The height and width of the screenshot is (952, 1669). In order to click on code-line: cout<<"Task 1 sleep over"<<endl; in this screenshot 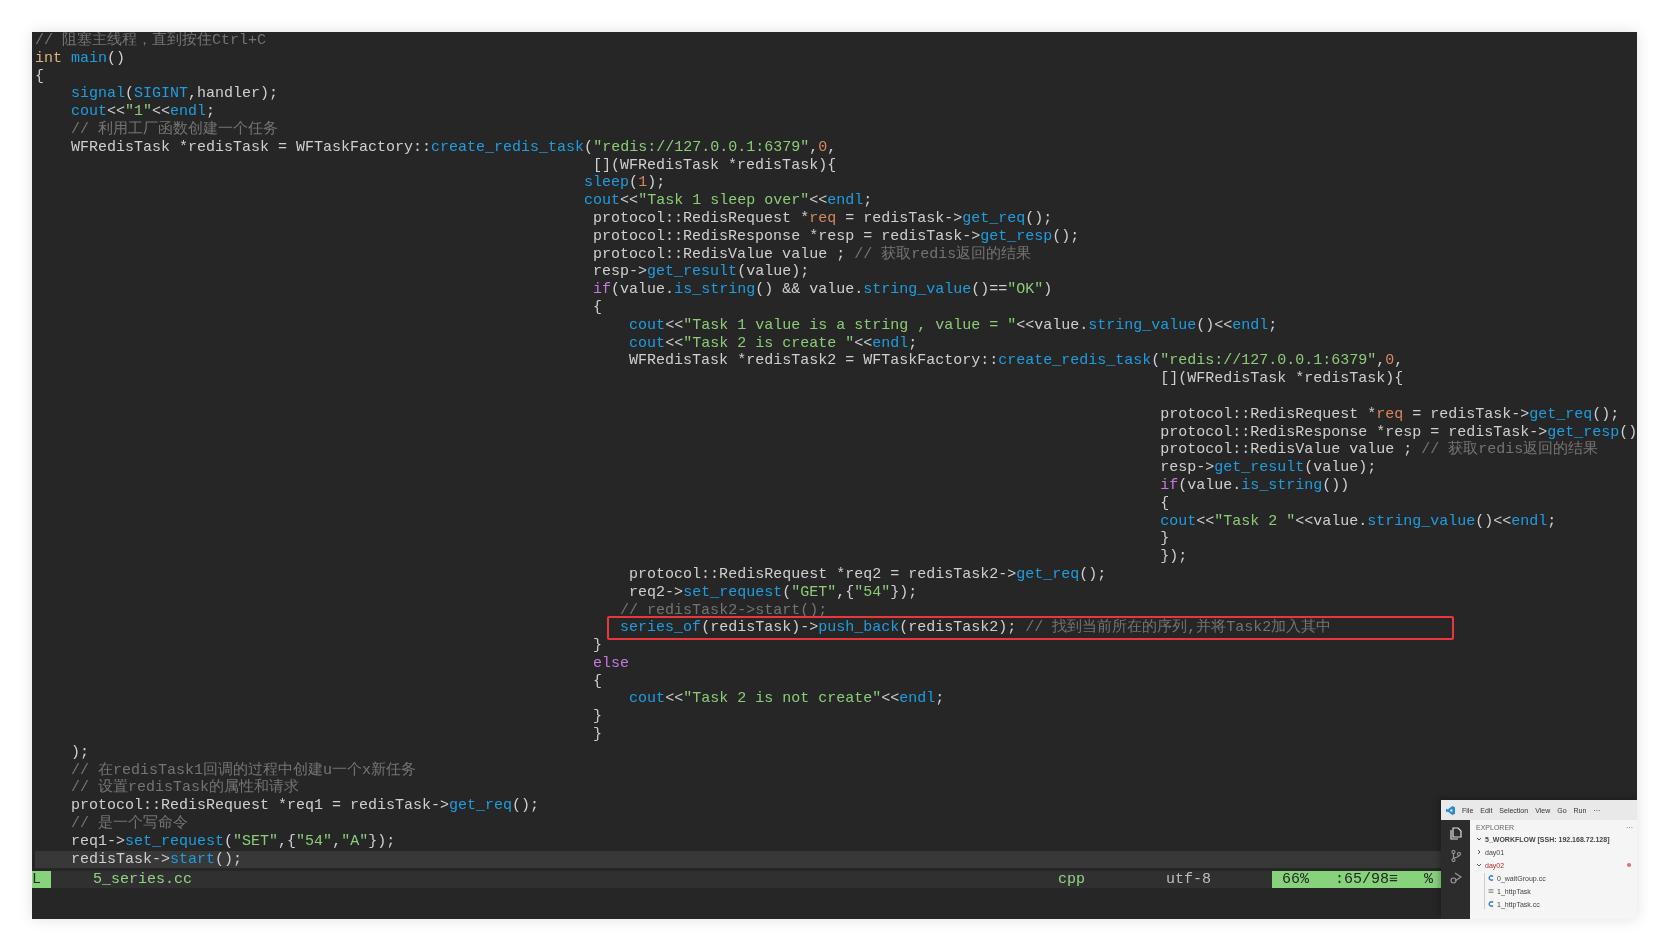, I will do `click(728, 201)`.